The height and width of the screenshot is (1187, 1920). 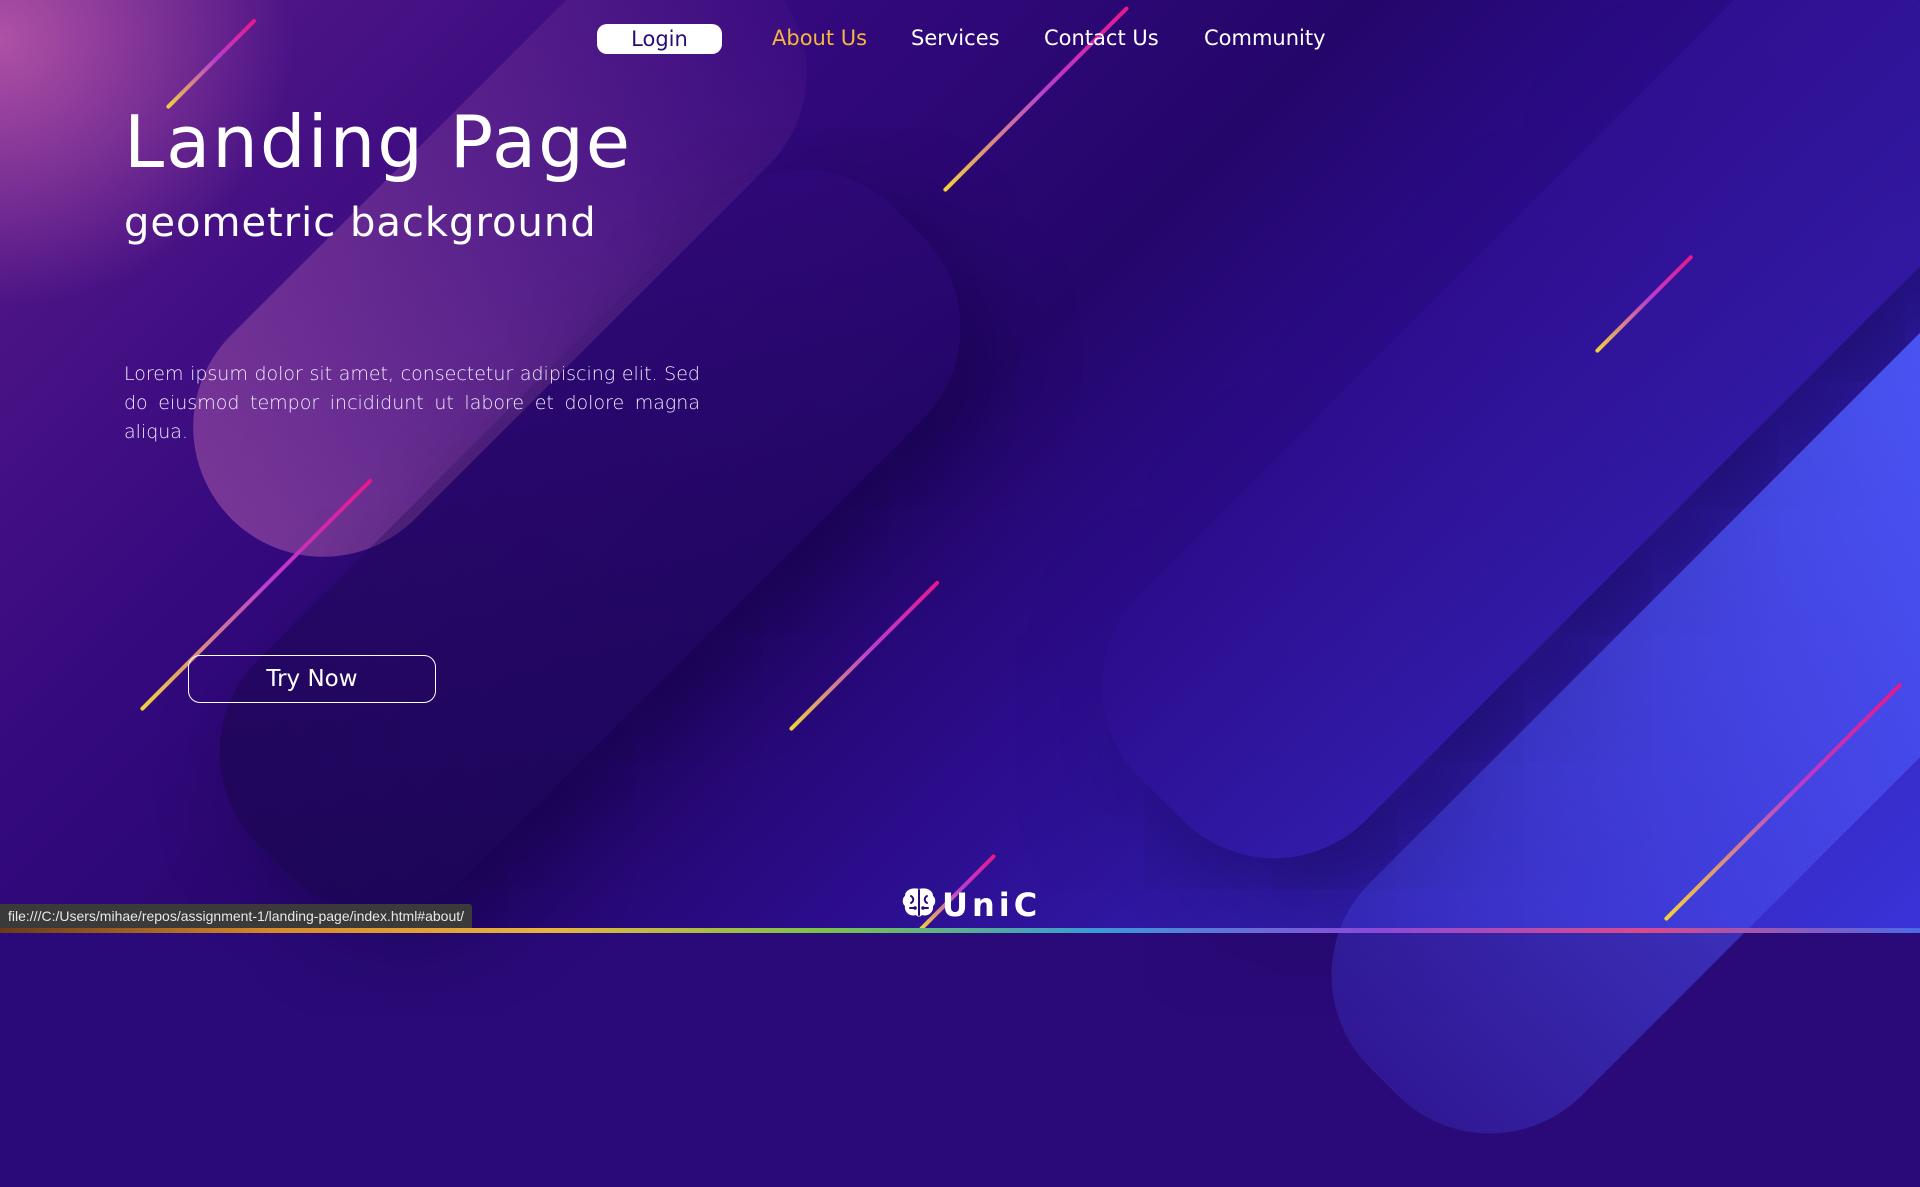 What do you see at coordinates (955, 38) in the screenshot?
I see `nav-link-services: Services` at bounding box center [955, 38].